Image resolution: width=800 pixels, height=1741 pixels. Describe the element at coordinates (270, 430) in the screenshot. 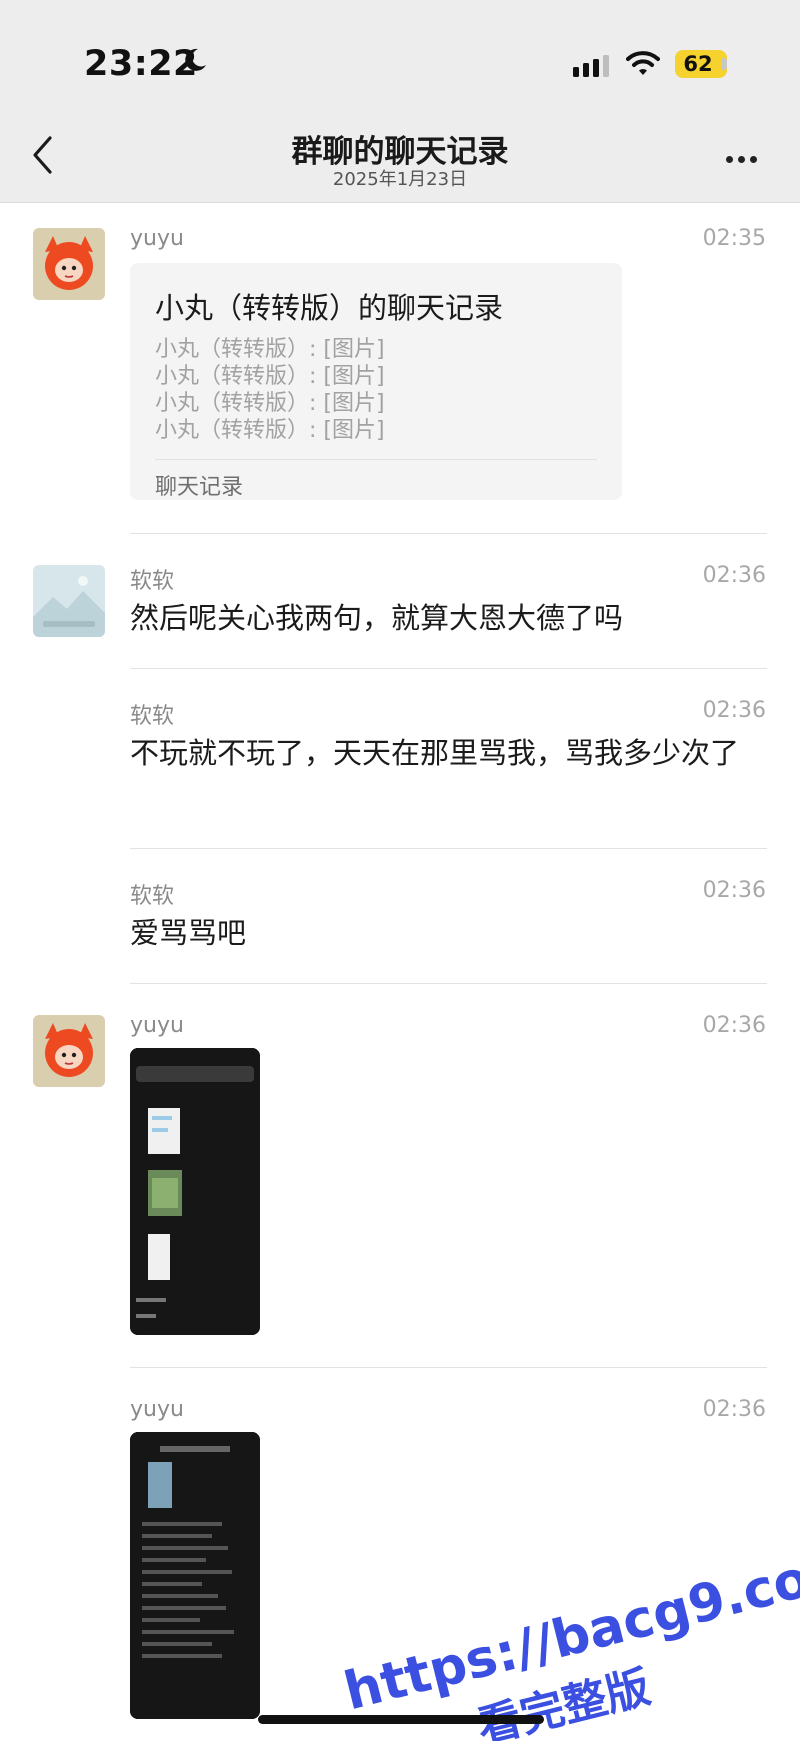

I see `chat-record-line: 小丸（转转版）: [图片]` at that location.